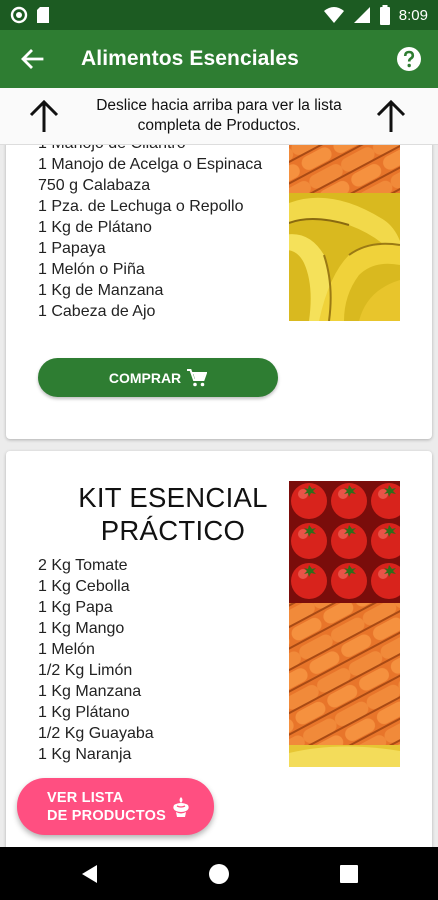  What do you see at coordinates (97, 311) in the screenshot?
I see `list-item: 1 Cabeza de Ajo` at bounding box center [97, 311].